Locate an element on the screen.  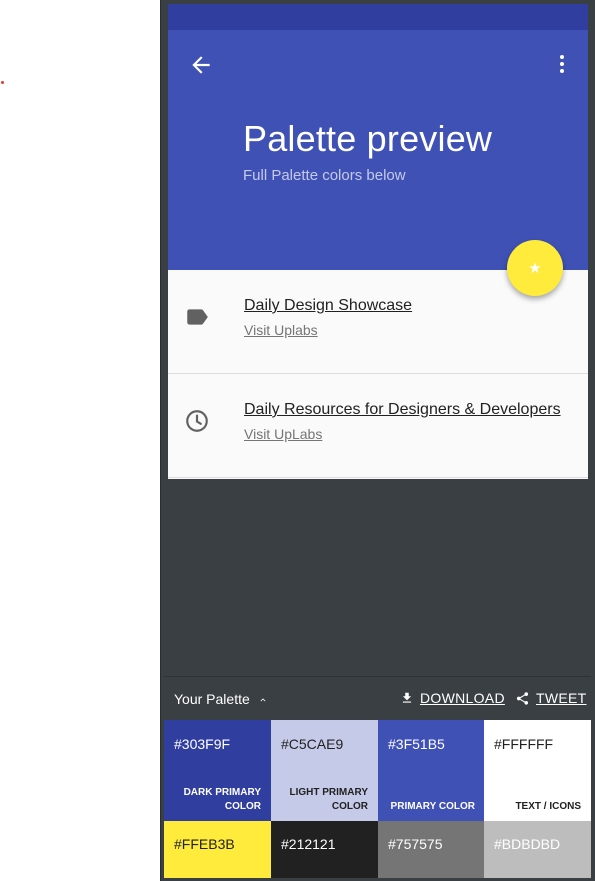
tweet-label: TWEET is located at coordinates (561, 698).